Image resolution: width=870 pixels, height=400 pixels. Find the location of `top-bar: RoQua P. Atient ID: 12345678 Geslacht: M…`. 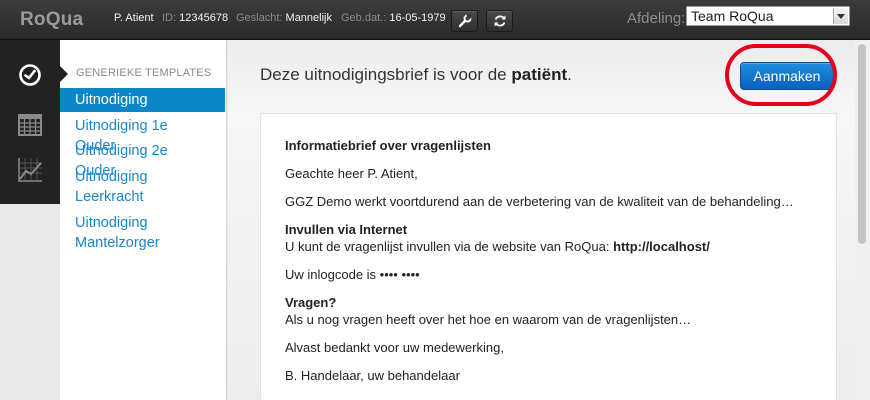

top-bar: RoQua P. Atient ID: 12345678 Geslacht: M… is located at coordinates (435, 20).